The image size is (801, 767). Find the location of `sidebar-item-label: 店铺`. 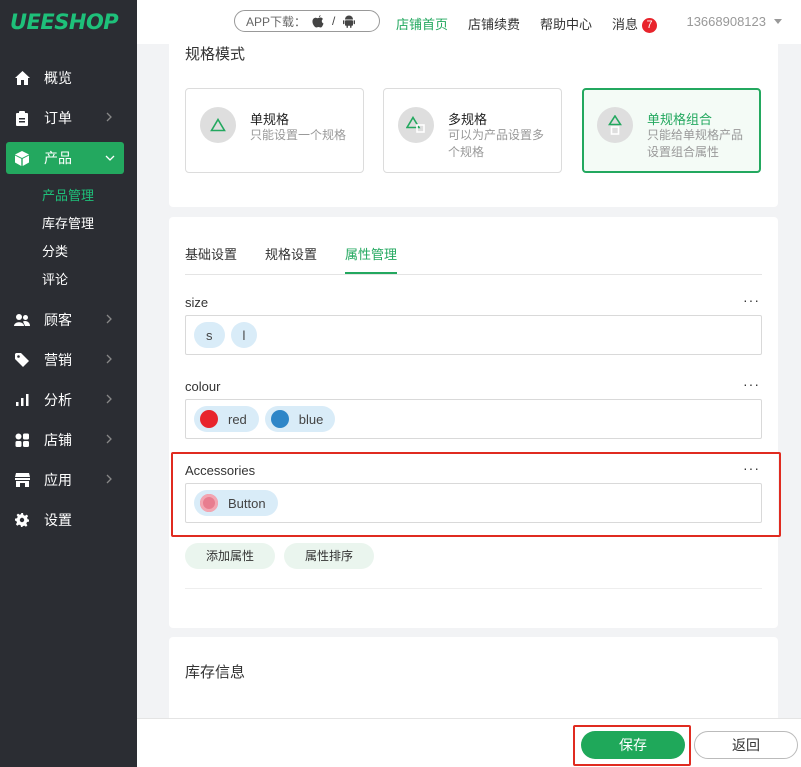

sidebar-item-label: 店铺 is located at coordinates (58, 440).